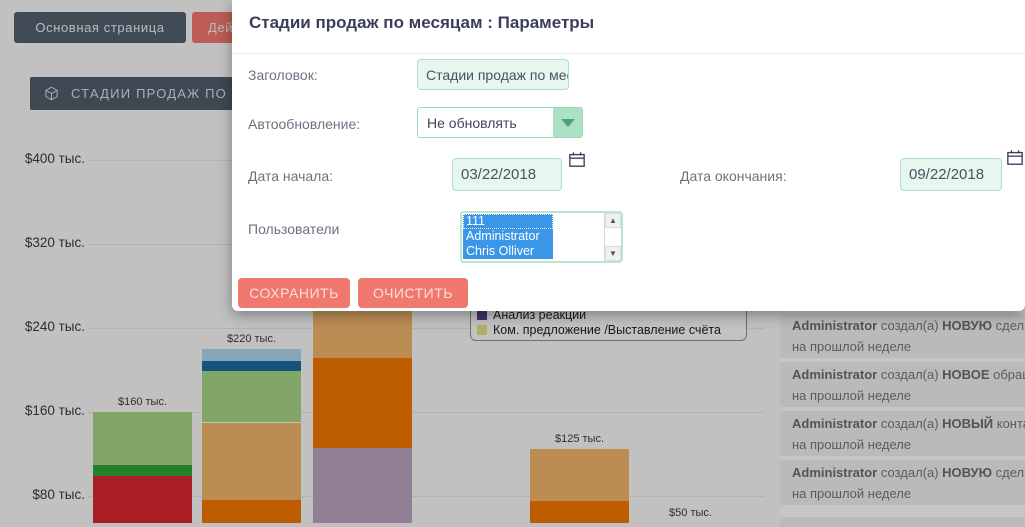 This screenshot has width=1025, height=527. What do you see at coordinates (567, 122) in the screenshot?
I see `chevron-down-icon` at bounding box center [567, 122].